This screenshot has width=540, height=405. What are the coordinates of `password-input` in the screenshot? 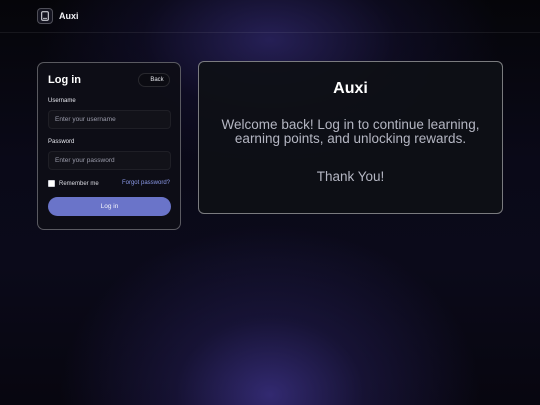 It's located at (109, 160).